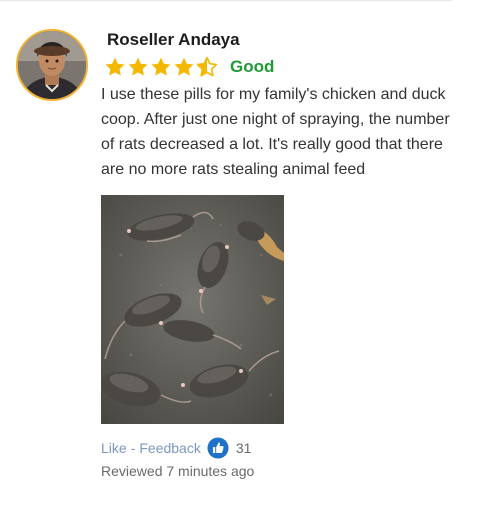 The width and height of the screenshot is (480, 508). I want to click on avatar-image, so click(52, 65).